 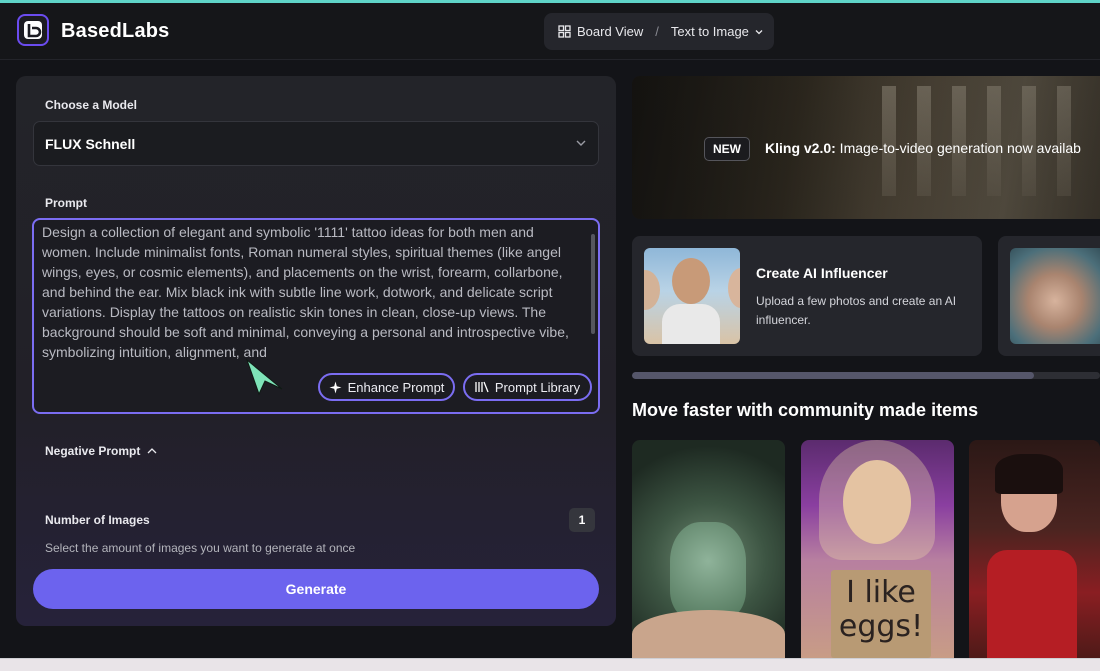 I want to click on feature-thumbnail, so click(x=1055, y=296).